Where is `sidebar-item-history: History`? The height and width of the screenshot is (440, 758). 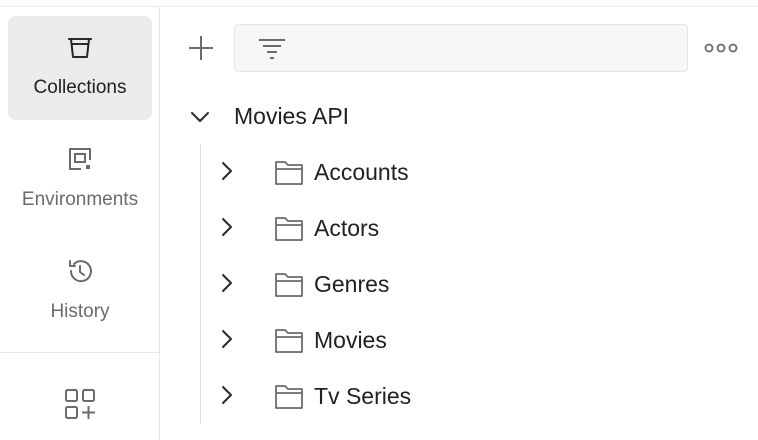
sidebar-item-history: History is located at coordinates (80, 292).